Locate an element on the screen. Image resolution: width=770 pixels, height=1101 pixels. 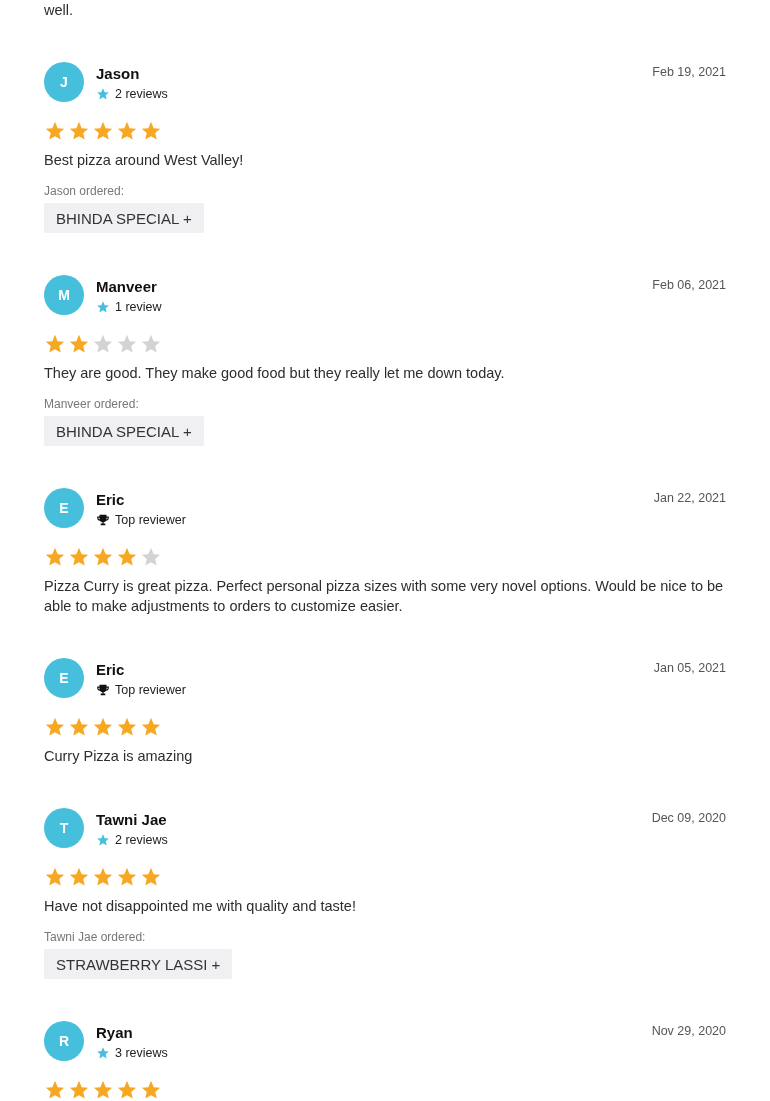
reviewer-name: Ryan is located at coordinates (115, 1033).